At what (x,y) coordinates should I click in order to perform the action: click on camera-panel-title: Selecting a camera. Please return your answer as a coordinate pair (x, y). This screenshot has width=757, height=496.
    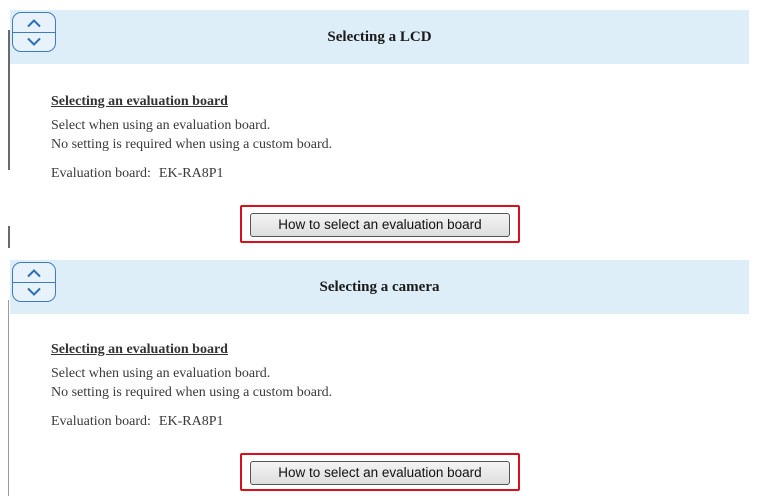
    Looking at the image, I should click on (379, 287).